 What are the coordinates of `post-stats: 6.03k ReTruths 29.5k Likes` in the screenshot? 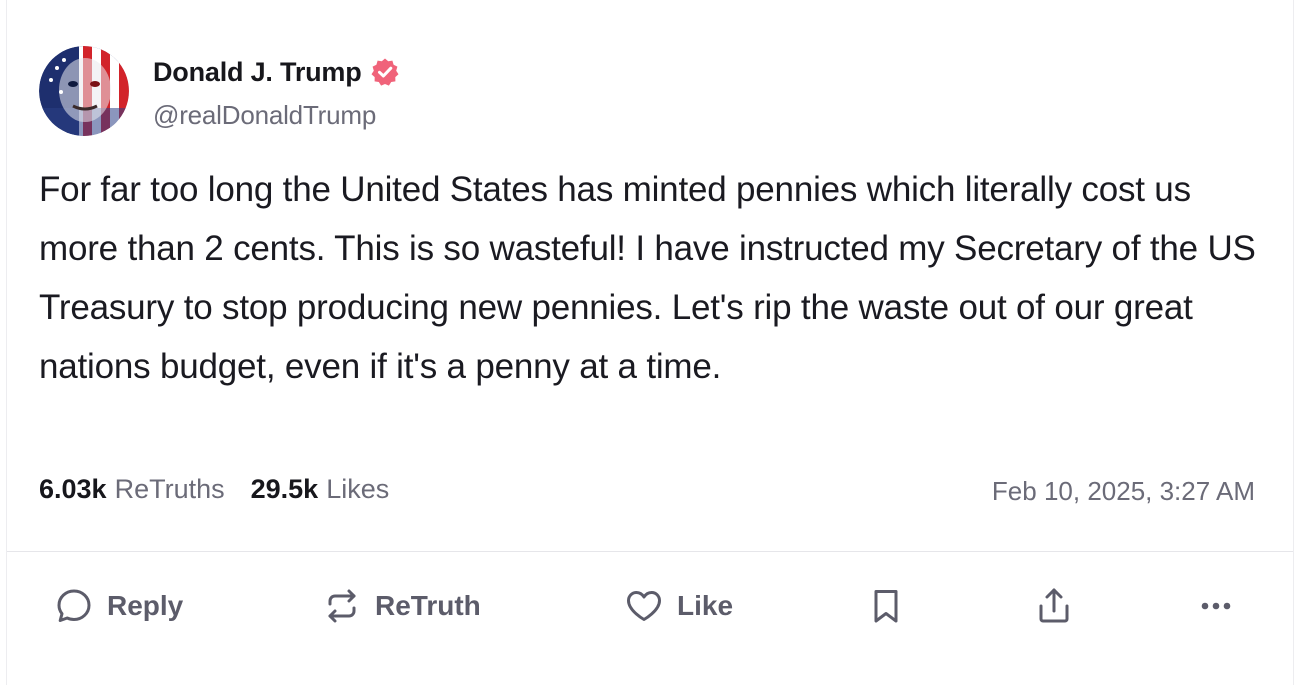 It's located at (214, 489).